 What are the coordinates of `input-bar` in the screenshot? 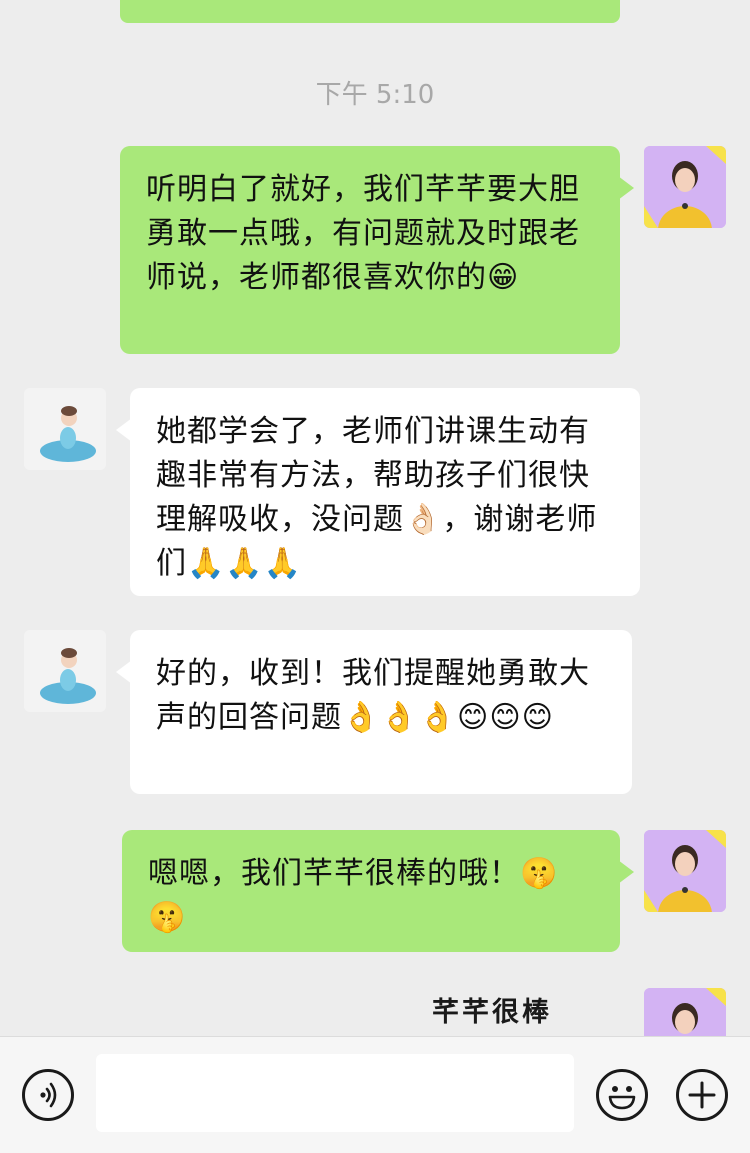 It's located at (375, 1094).